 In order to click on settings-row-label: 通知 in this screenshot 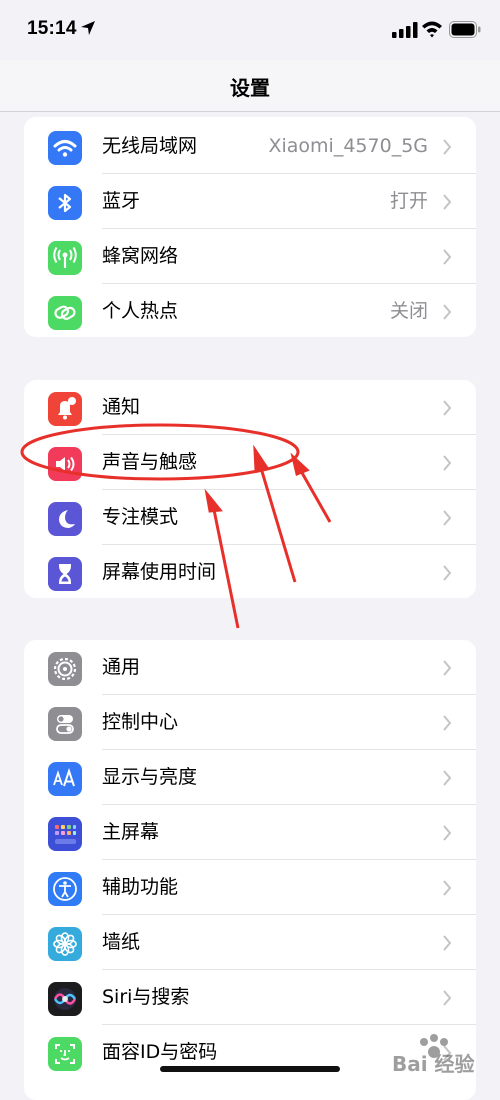, I will do `click(121, 407)`.